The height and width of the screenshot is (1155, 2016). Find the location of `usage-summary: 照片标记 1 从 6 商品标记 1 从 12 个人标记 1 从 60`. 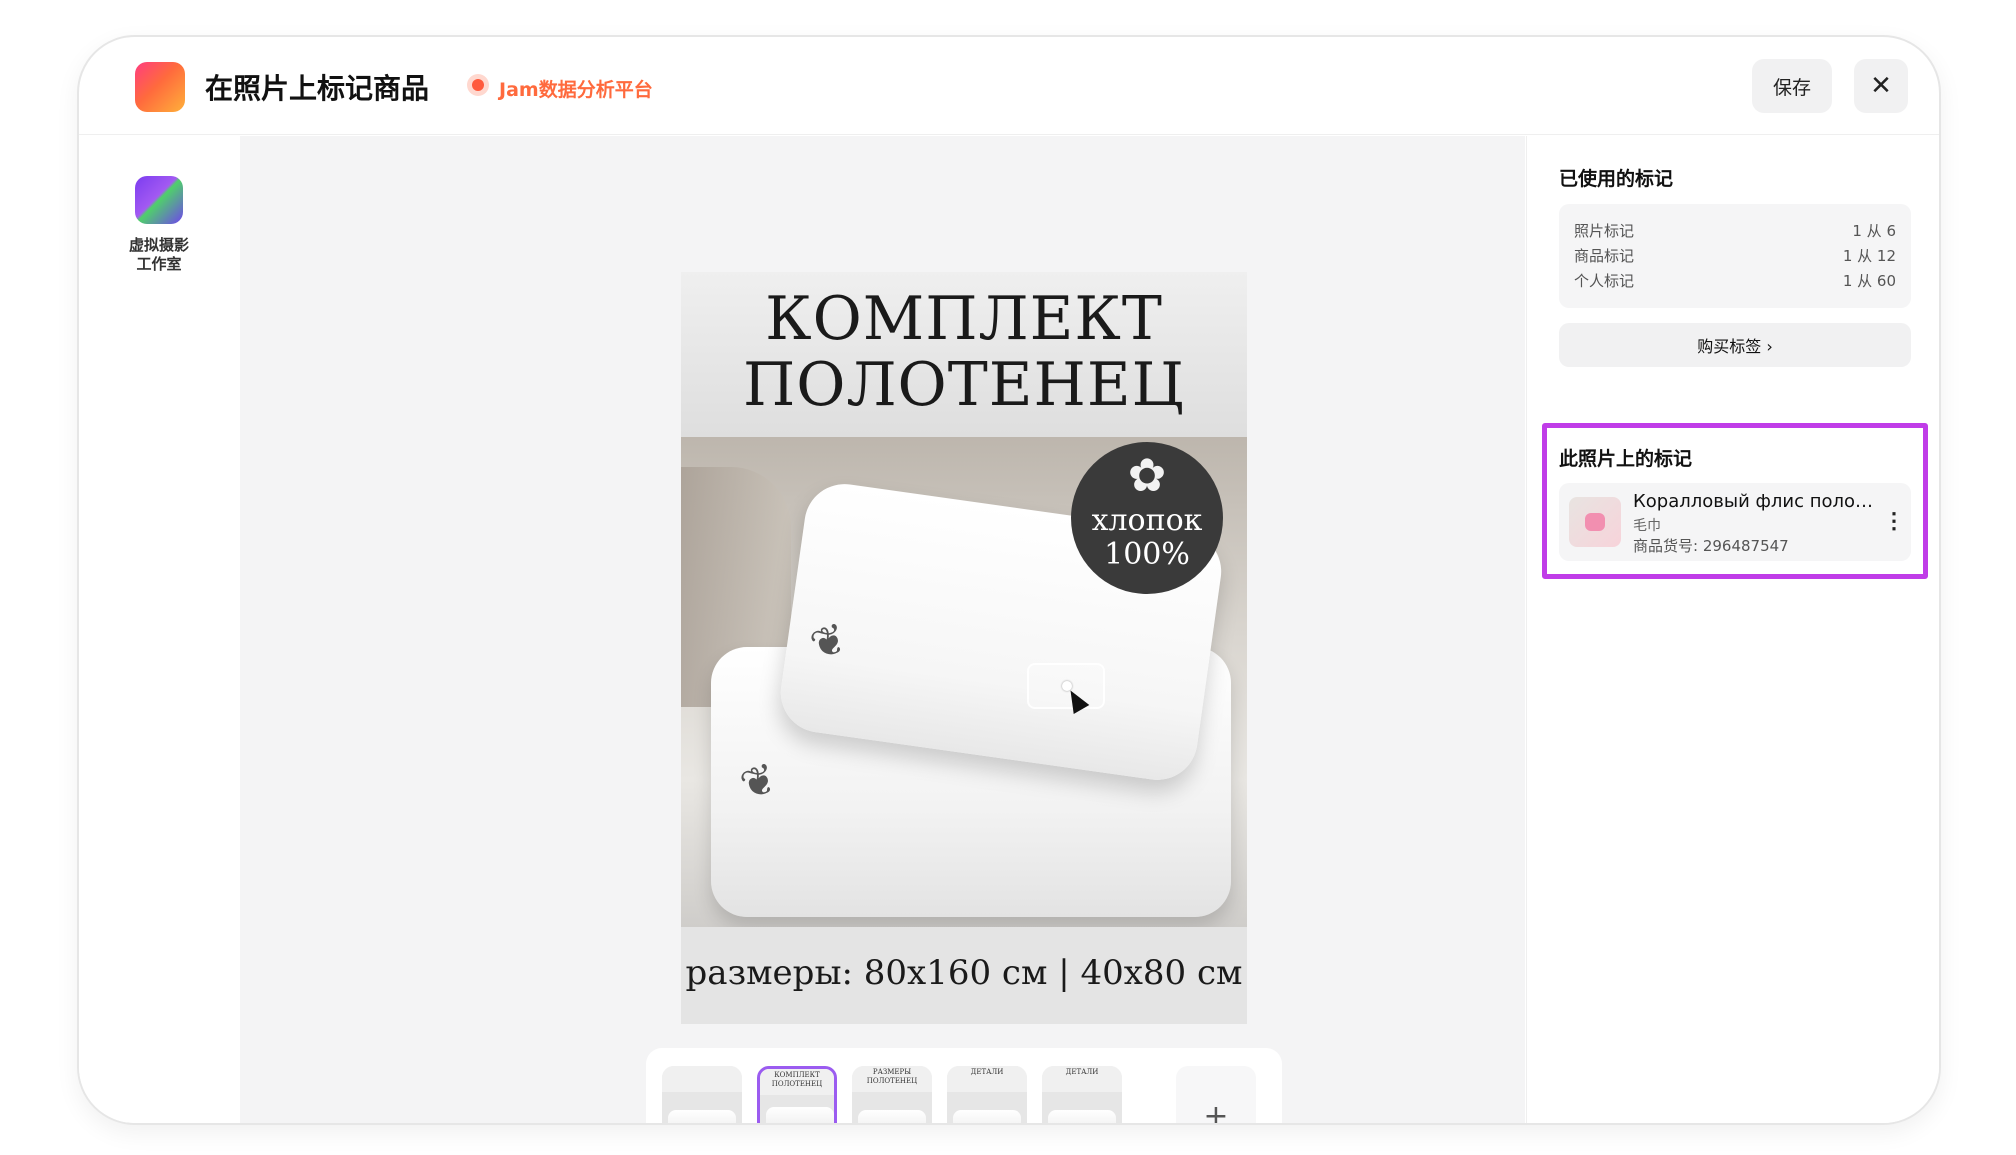

usage-summary: 照片标记 1 从 6 商品标记 1 从 12 个人标记 1 从 60 is located at coordinates (1735, 256).